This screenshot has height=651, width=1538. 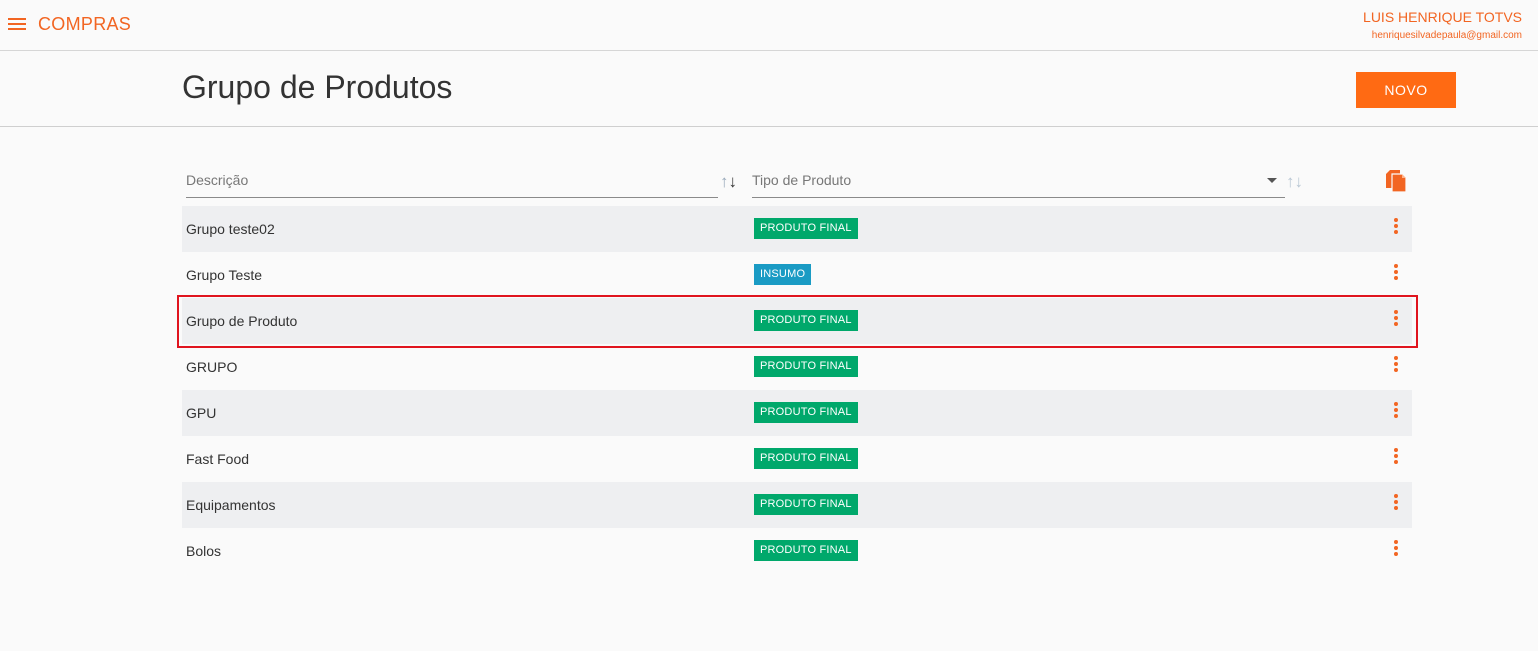 I want to click on table-row: Grupo Teste INSUMO, so click(x=797, y=275).